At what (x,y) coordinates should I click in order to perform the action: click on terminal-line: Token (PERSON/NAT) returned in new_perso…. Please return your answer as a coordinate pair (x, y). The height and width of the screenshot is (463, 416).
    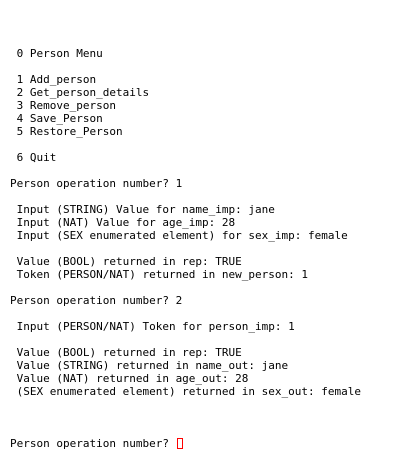
    Looking at the image, I should click on (159, 274).